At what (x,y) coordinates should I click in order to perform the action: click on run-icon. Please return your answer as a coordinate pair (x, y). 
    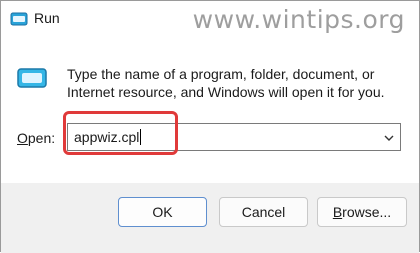
    Looking at the image, I should click on (19, 19).